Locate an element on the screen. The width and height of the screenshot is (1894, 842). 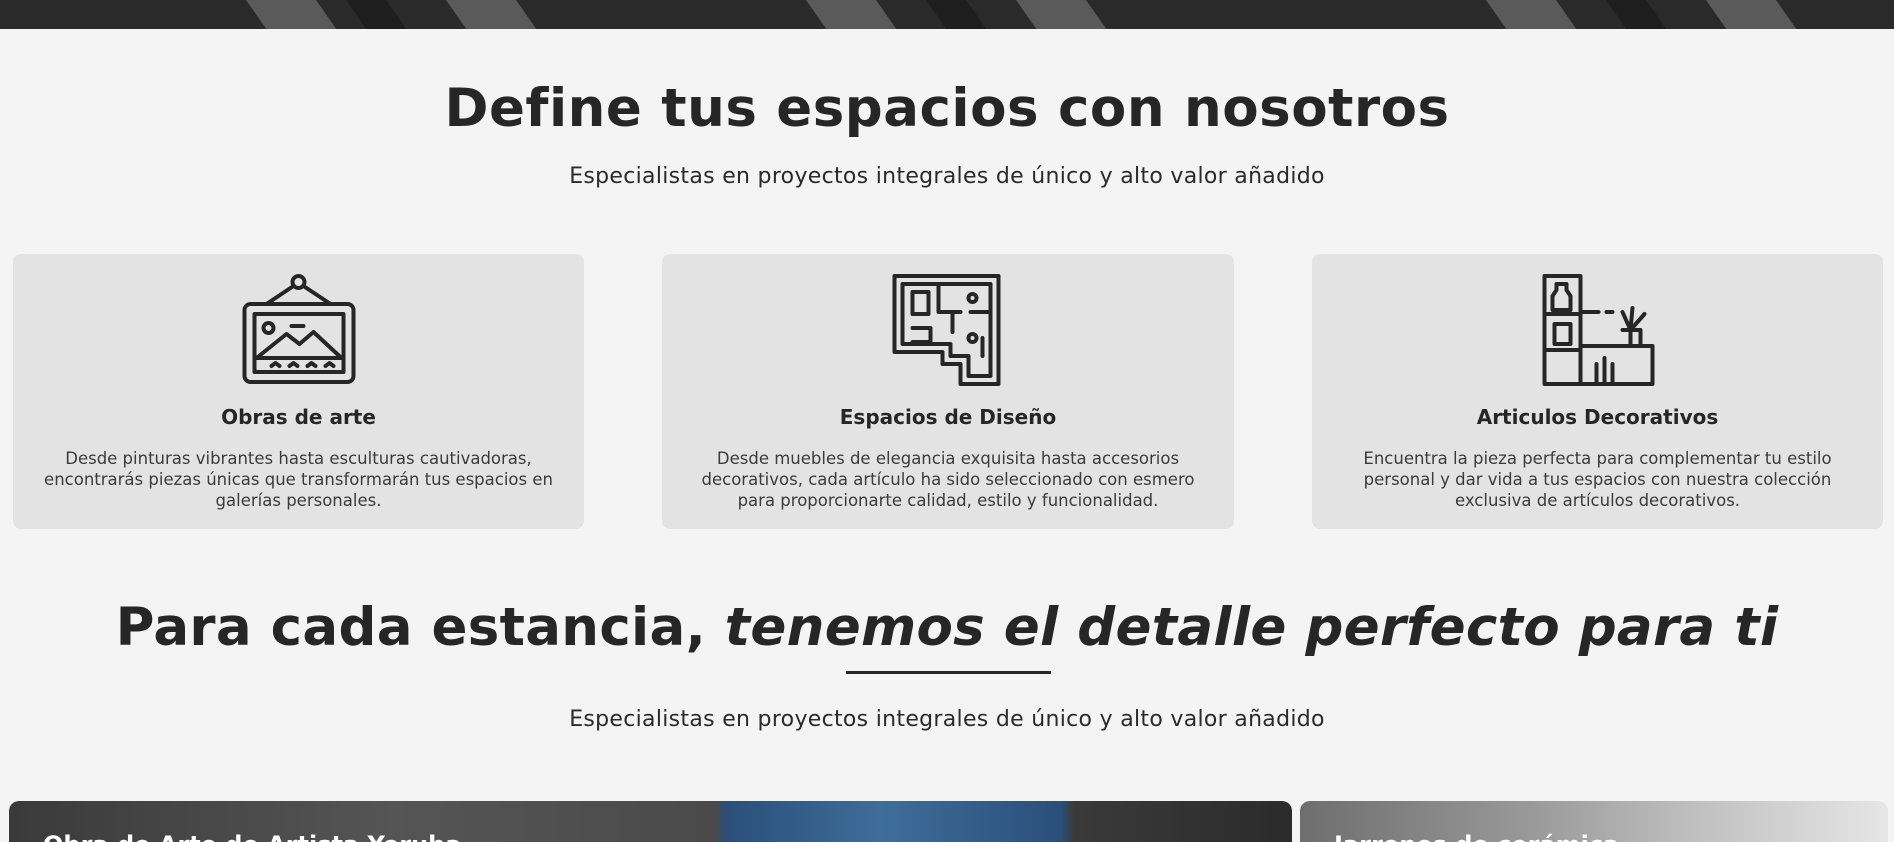
card-title: Espacios de Diseño is located at coordinates (948, 417).